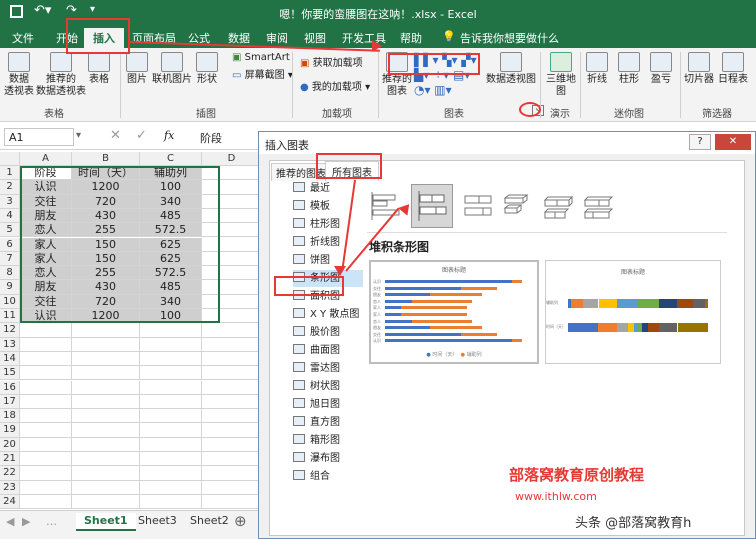 The width and height of the screenshot is (756, 539). Describe the element at coordinates (10, 344) in the screenshot. I see `row-header: 13` at that location.